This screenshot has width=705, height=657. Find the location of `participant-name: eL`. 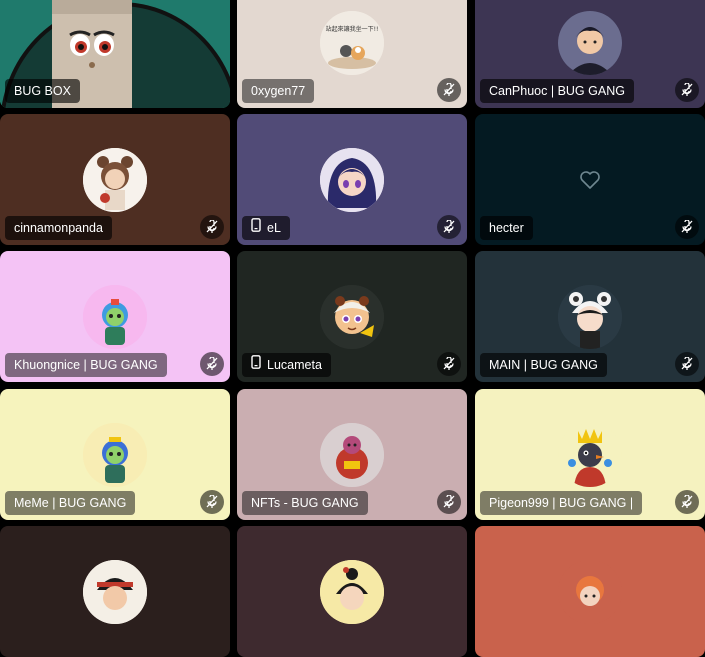

participant-name: eL is located at coordinates (274, 228).